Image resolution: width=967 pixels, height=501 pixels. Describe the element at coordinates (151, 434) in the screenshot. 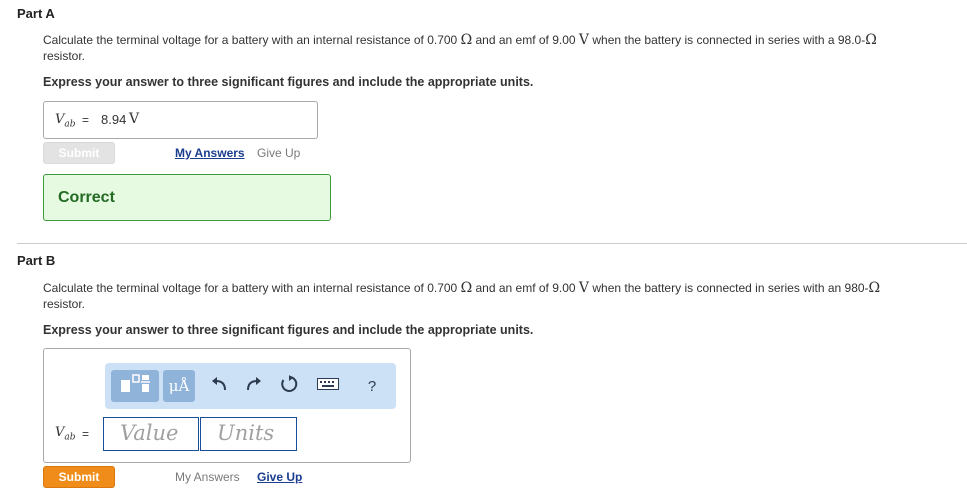

I see `value-input: Value` at that location.